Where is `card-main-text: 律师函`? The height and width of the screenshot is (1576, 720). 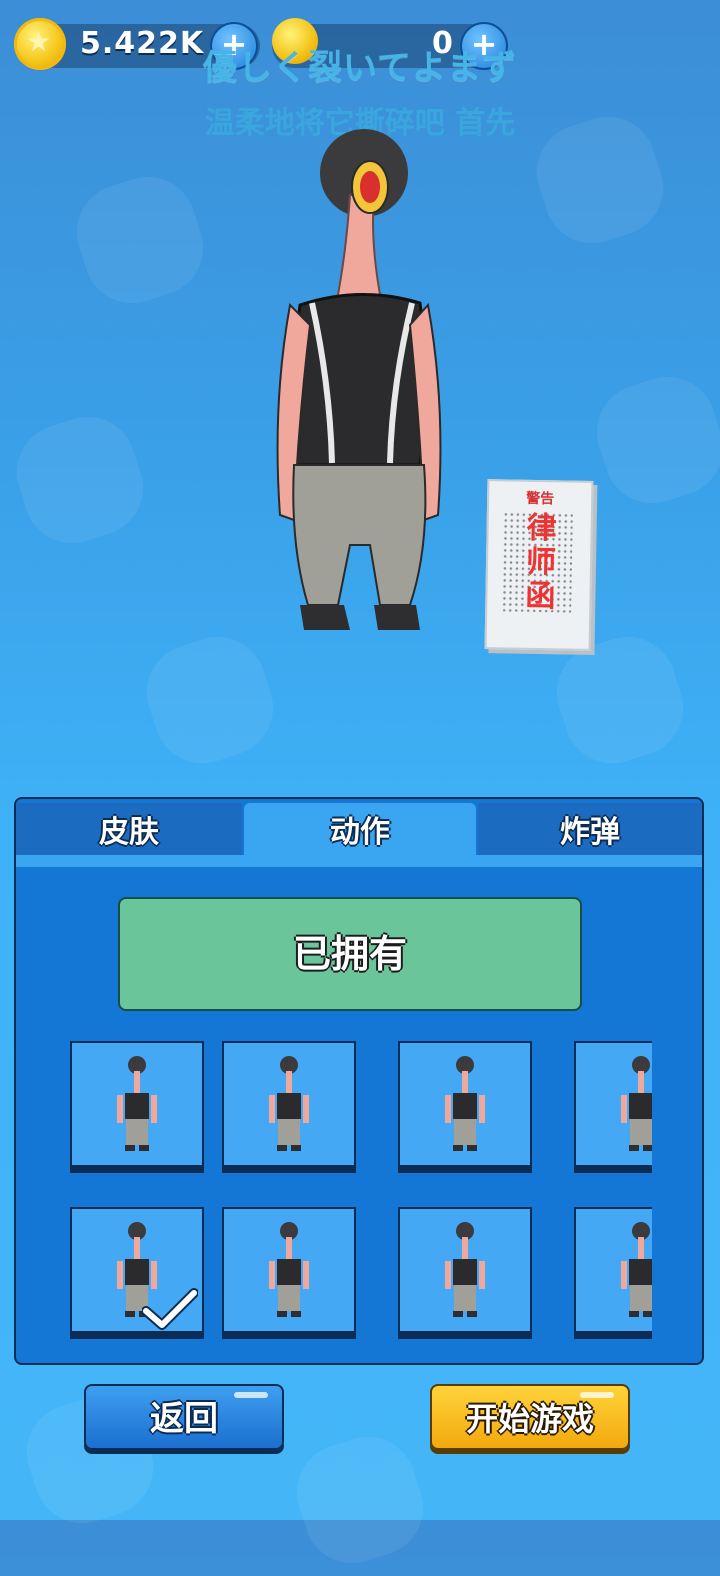 card-main-text: 律师函 is located at coordinates (541, 562).